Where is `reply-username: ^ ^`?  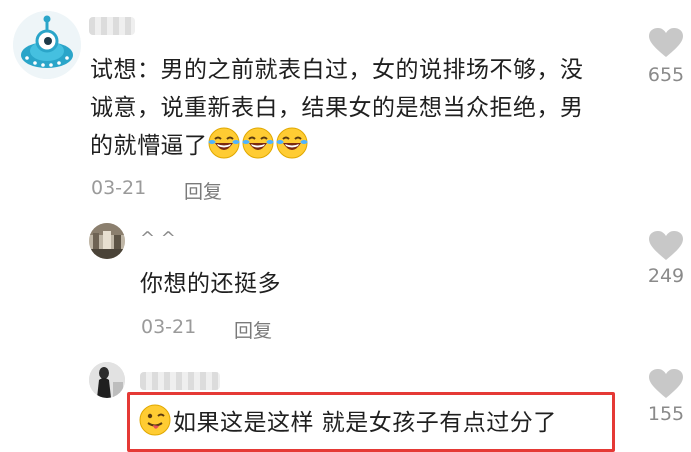 reply-username: ^ ^ is located at coordinates (158, 238).